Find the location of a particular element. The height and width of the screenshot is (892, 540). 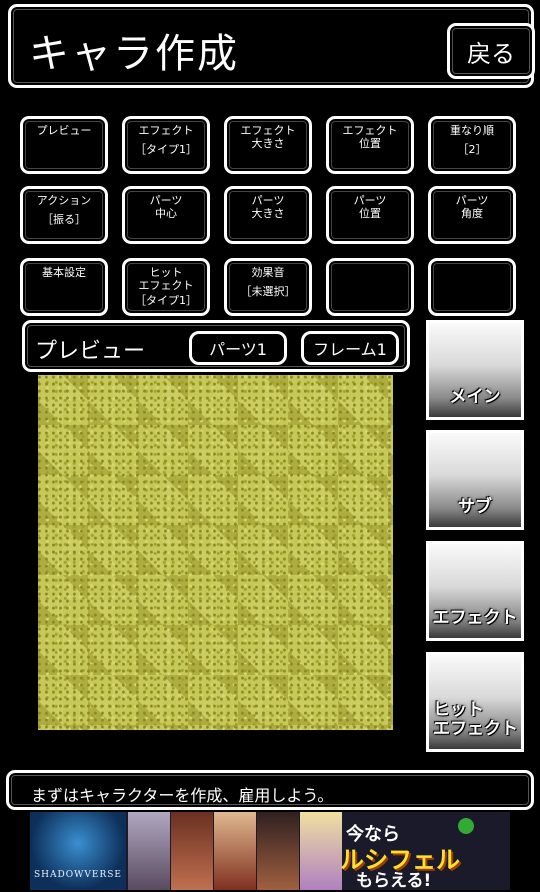

tool-parts-center-button: パーツ 中心 is located at coordinates (166, 215).